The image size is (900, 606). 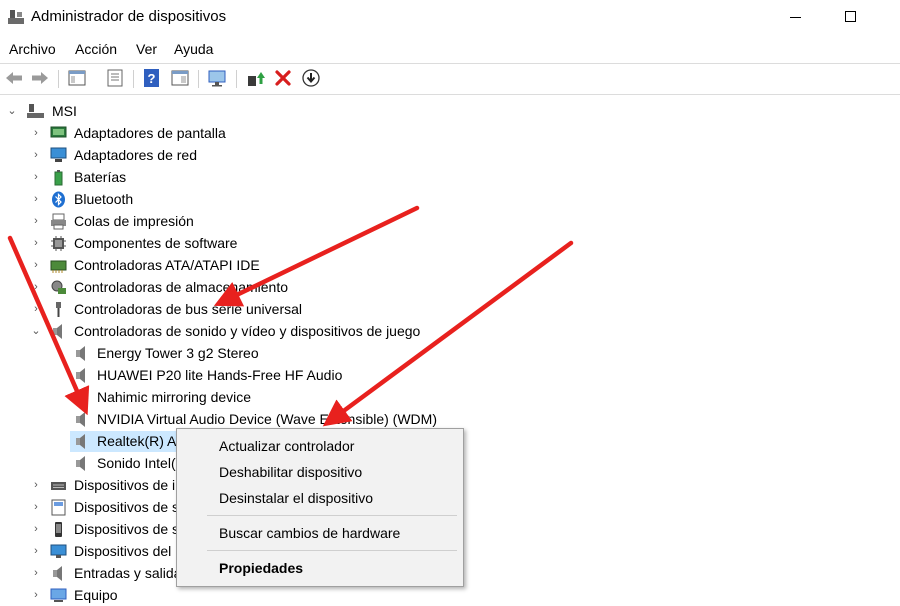 I want to click on storage-controller-icon, so click(x=58, y=287).